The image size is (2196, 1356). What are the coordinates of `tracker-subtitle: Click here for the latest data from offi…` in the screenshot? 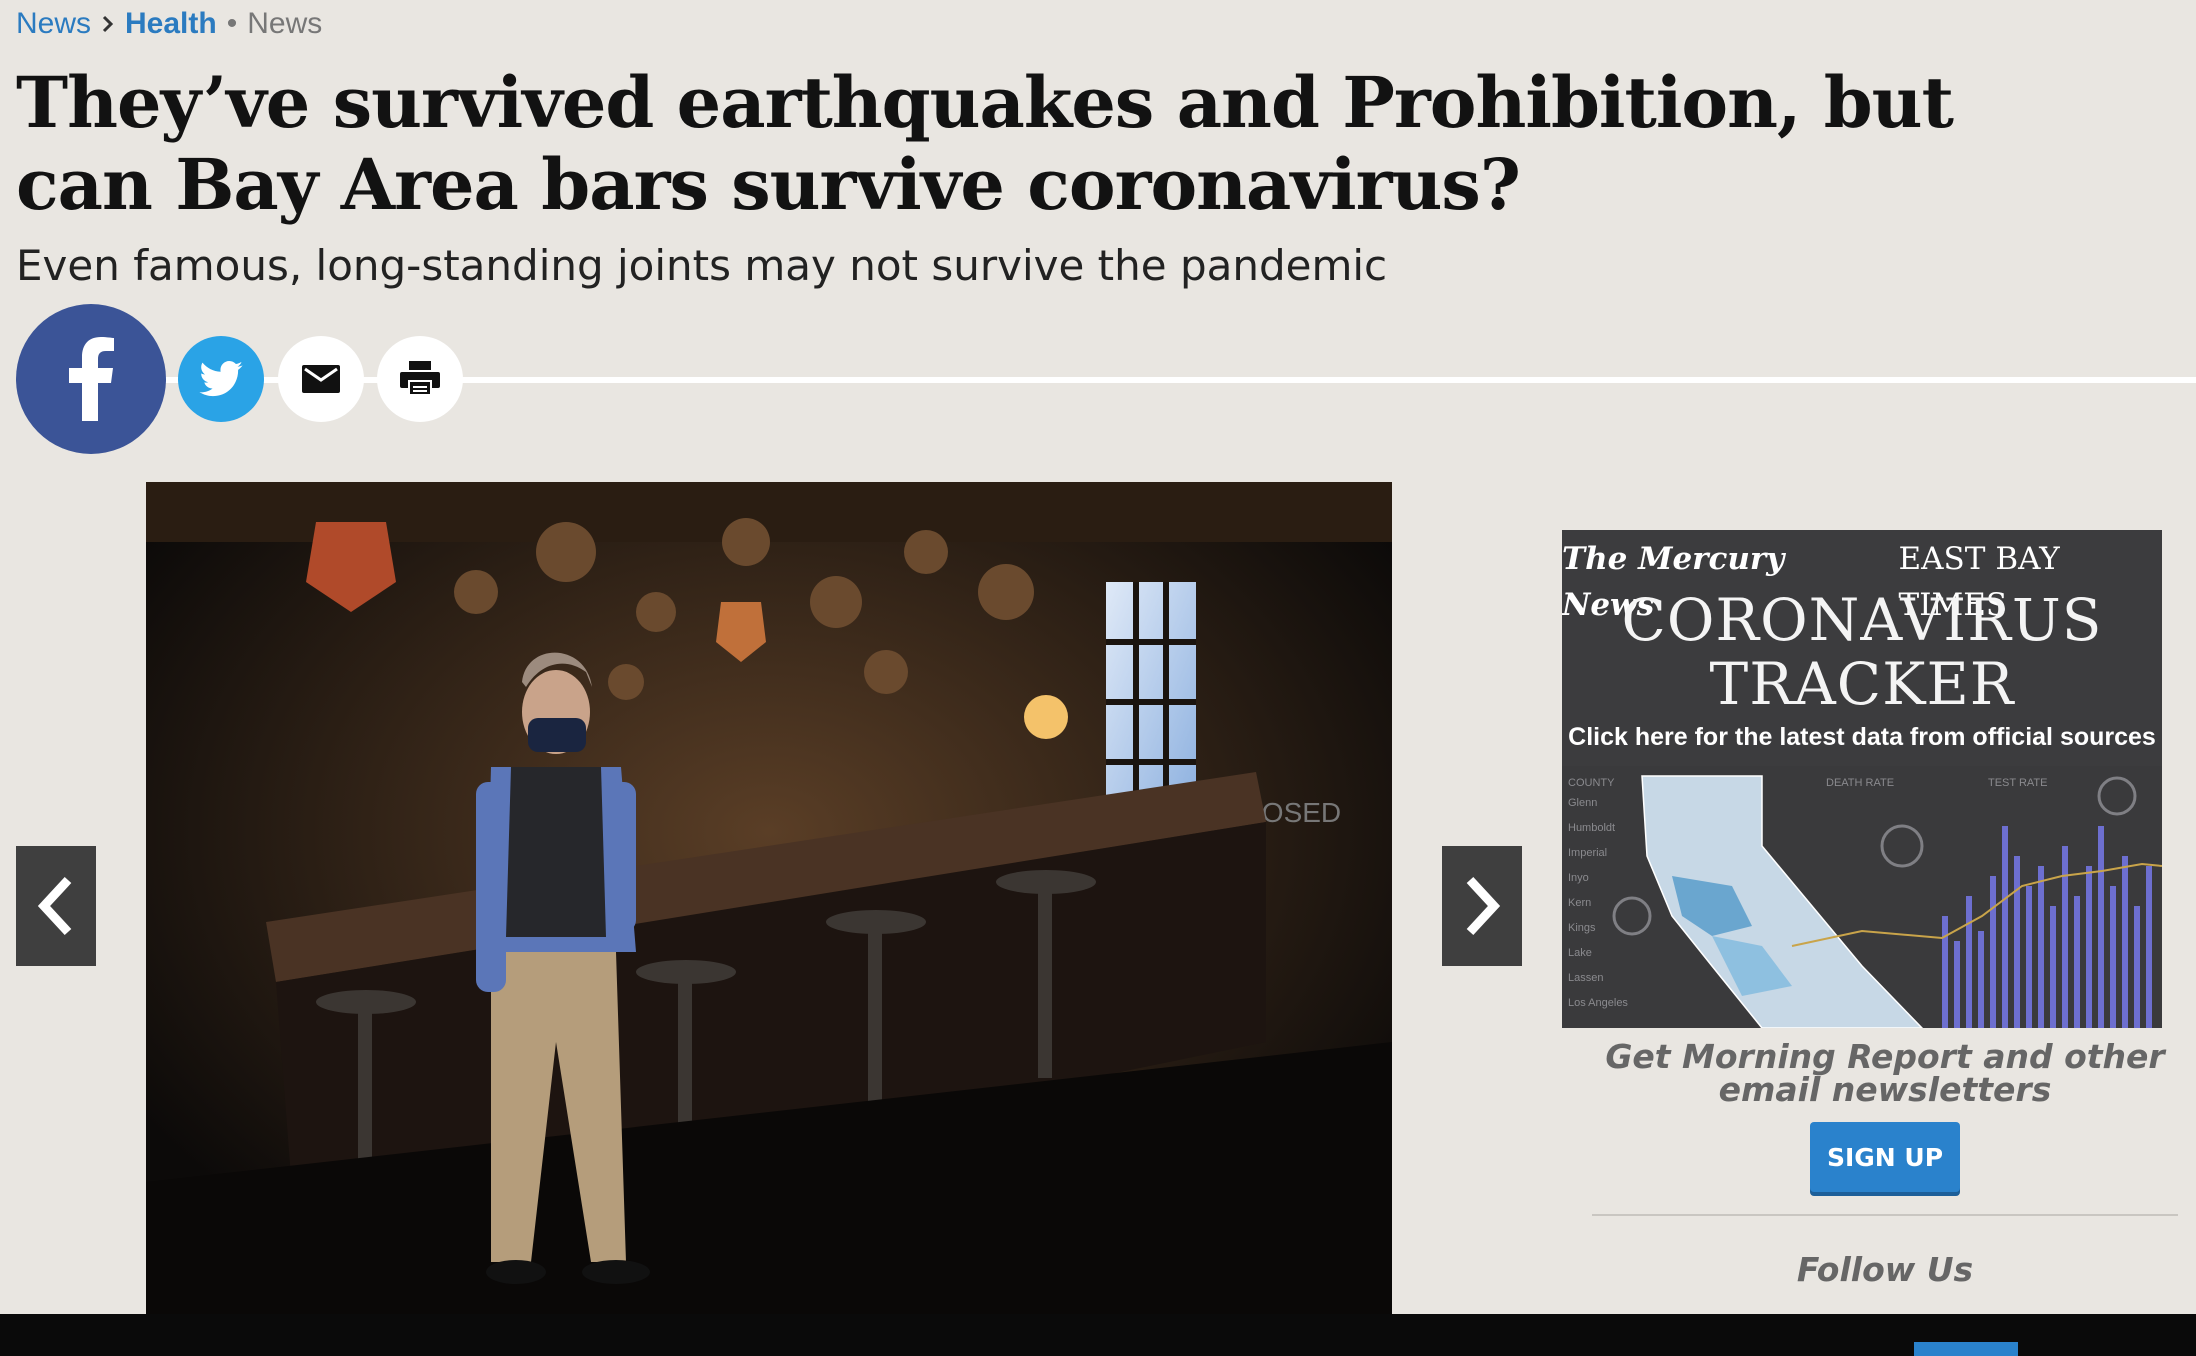 It's located at (1862, 737).